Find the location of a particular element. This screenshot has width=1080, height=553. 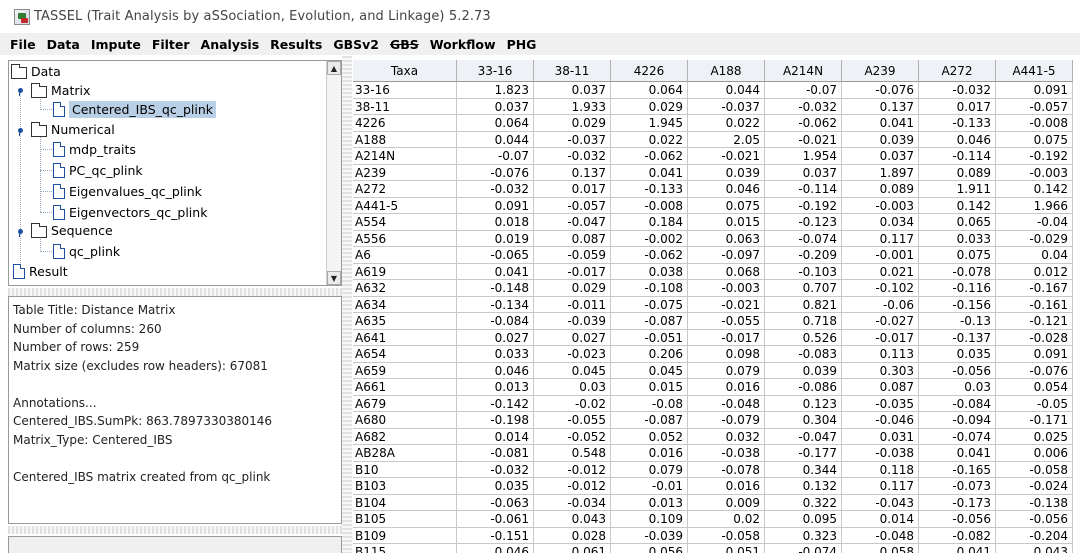

table-cell: 0.184 is located at coordinates (649, 222).